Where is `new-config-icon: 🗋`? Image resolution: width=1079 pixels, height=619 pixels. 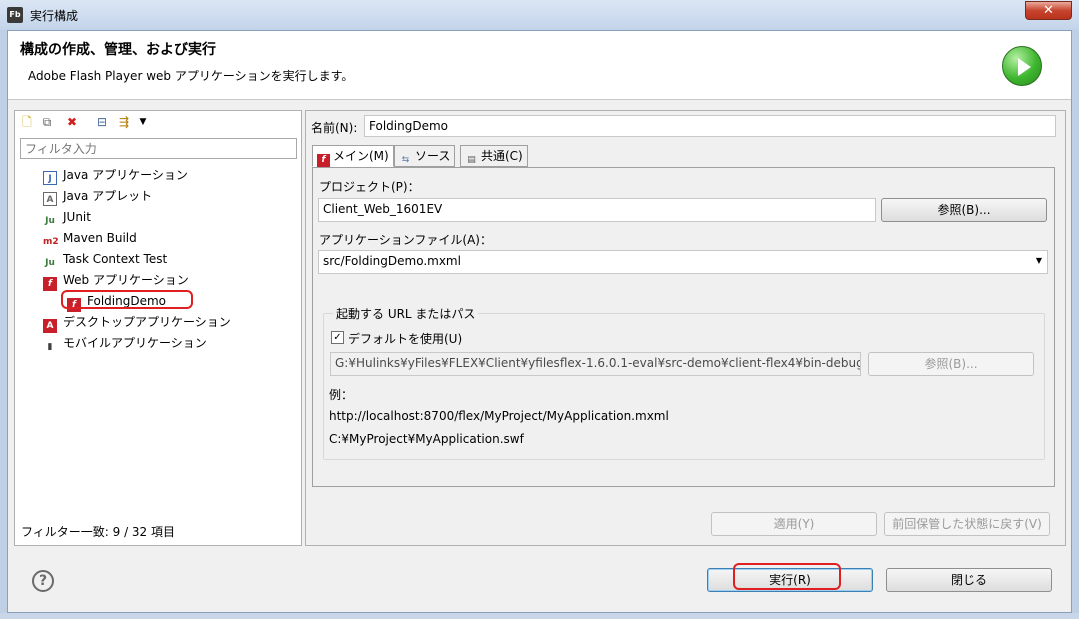 new-config-icon: 🗋 is located at coordinates (27, 122).